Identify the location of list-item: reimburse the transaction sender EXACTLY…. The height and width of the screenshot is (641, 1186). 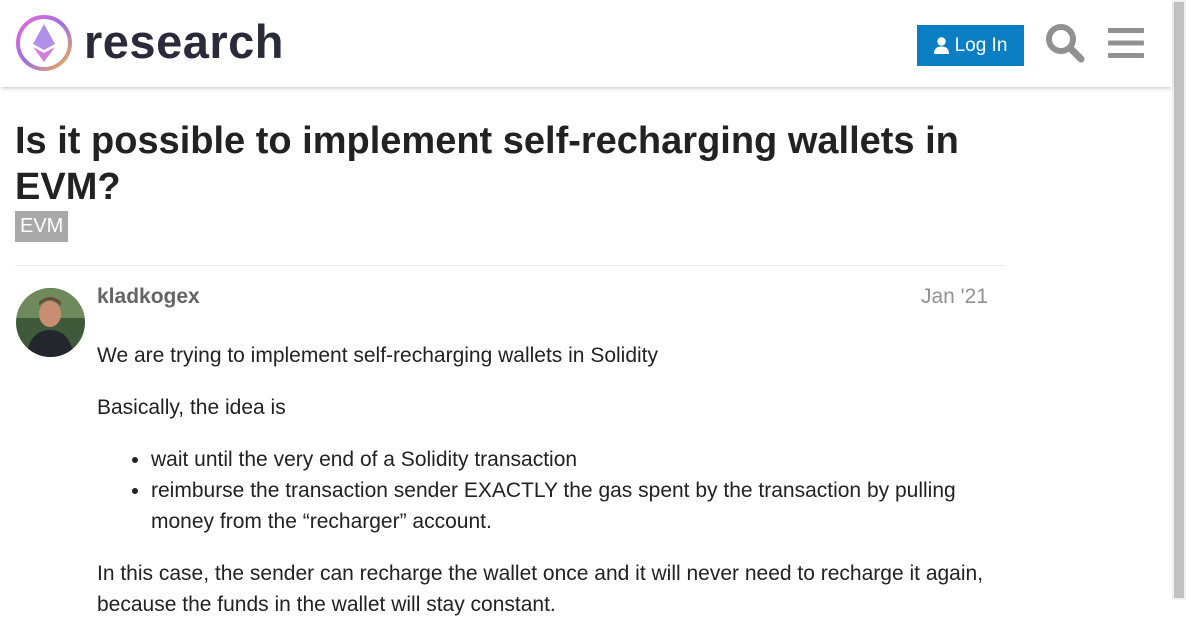
(571, 506).